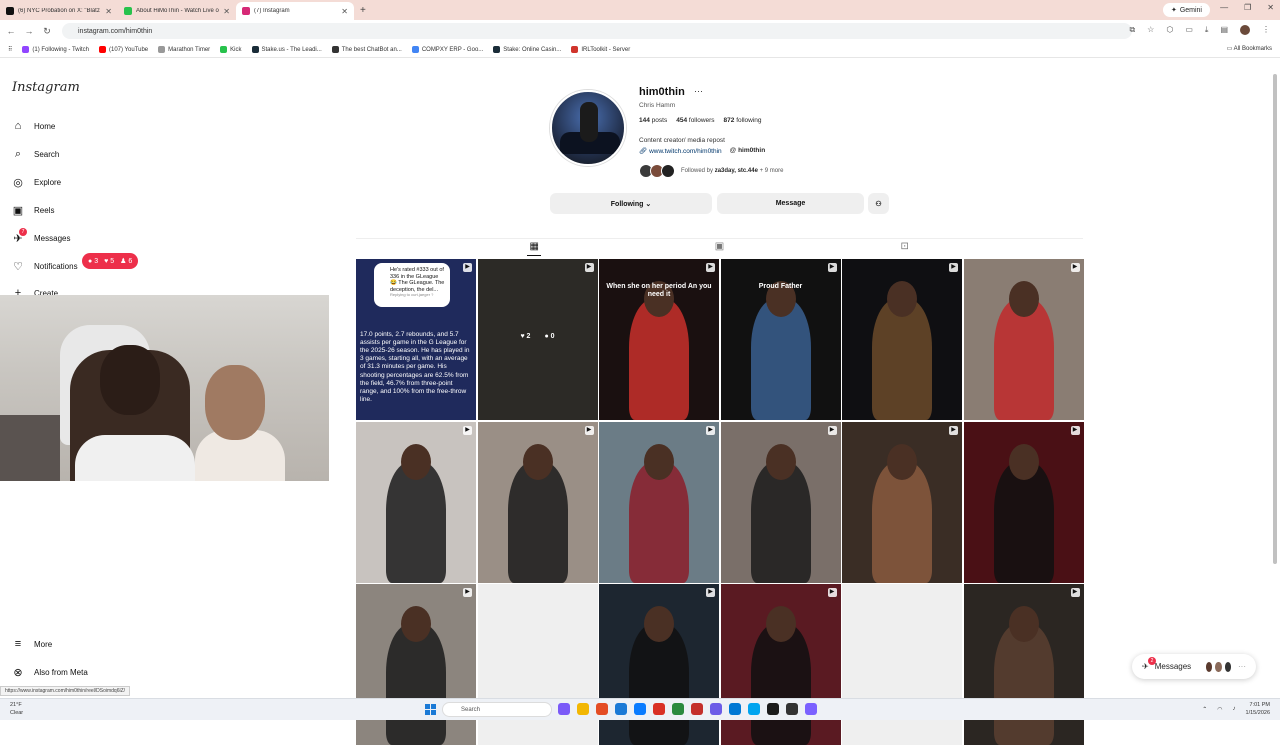 This screenshot has width=1280, height=745. Describe the element at coordinates (534, 247) in the screenshot. I see `tab-posts: ▦` at that location.